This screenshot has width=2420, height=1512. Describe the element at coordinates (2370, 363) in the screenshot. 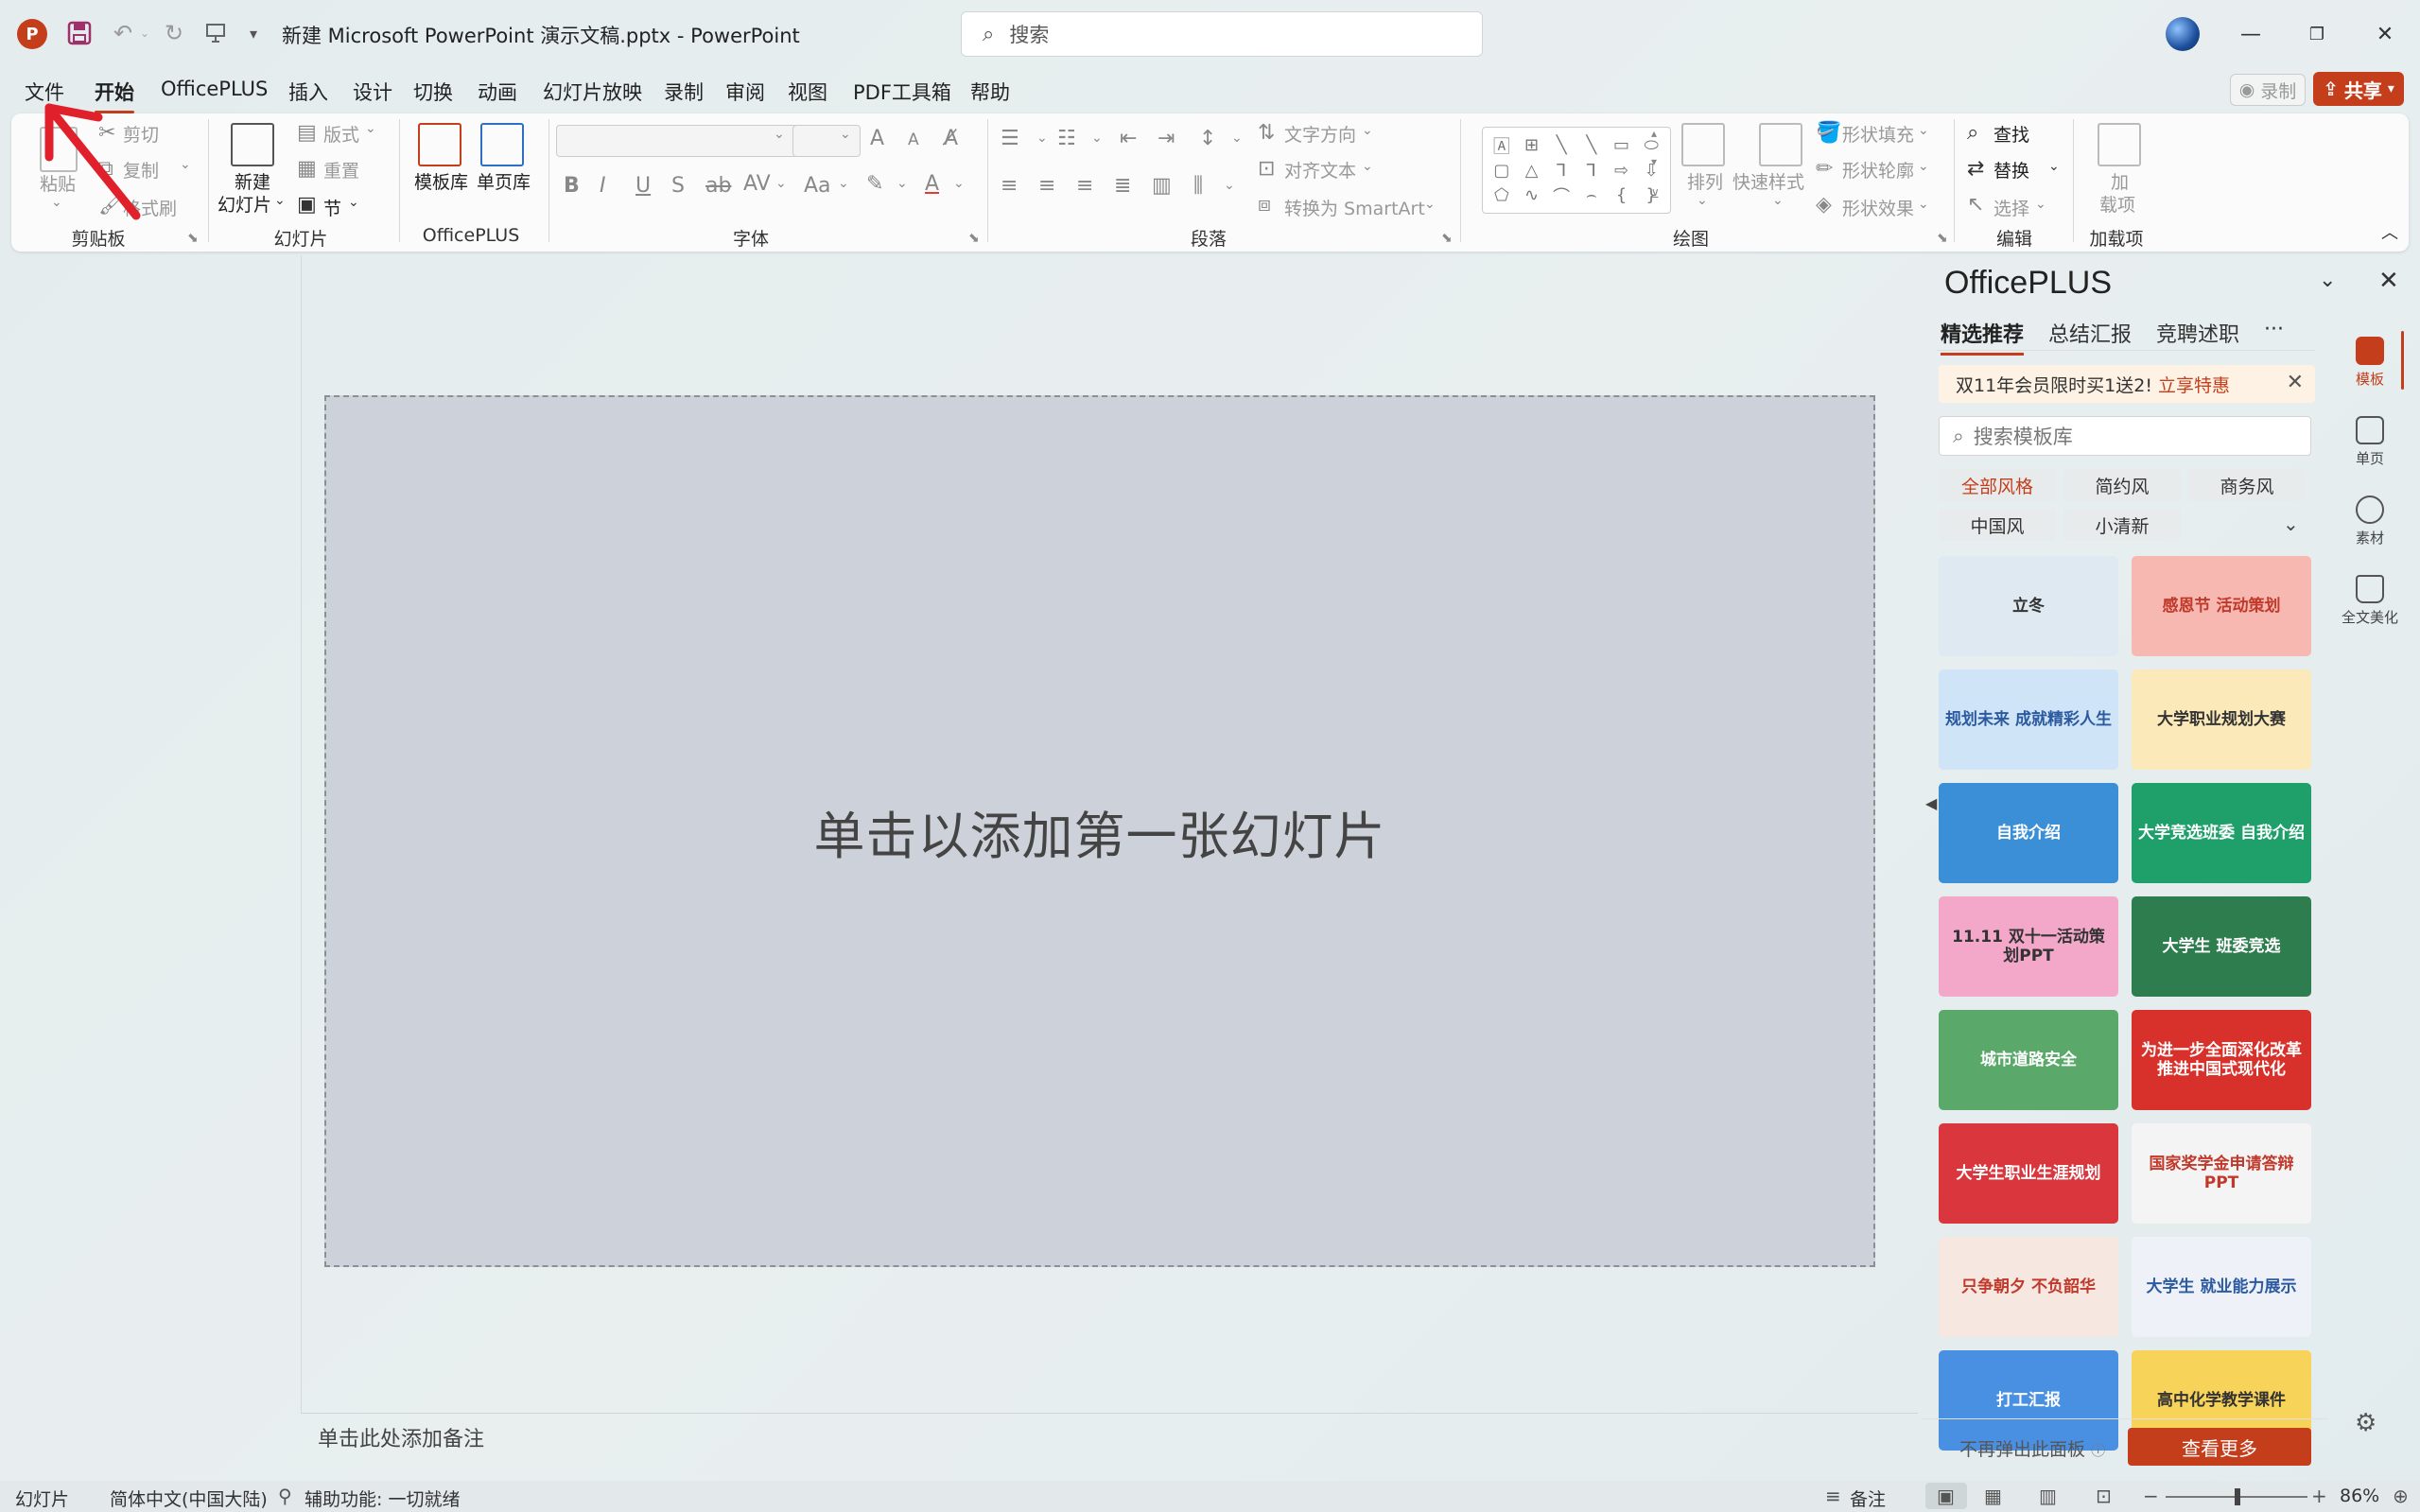

I see `rail-item-templates: 模板` at that location.